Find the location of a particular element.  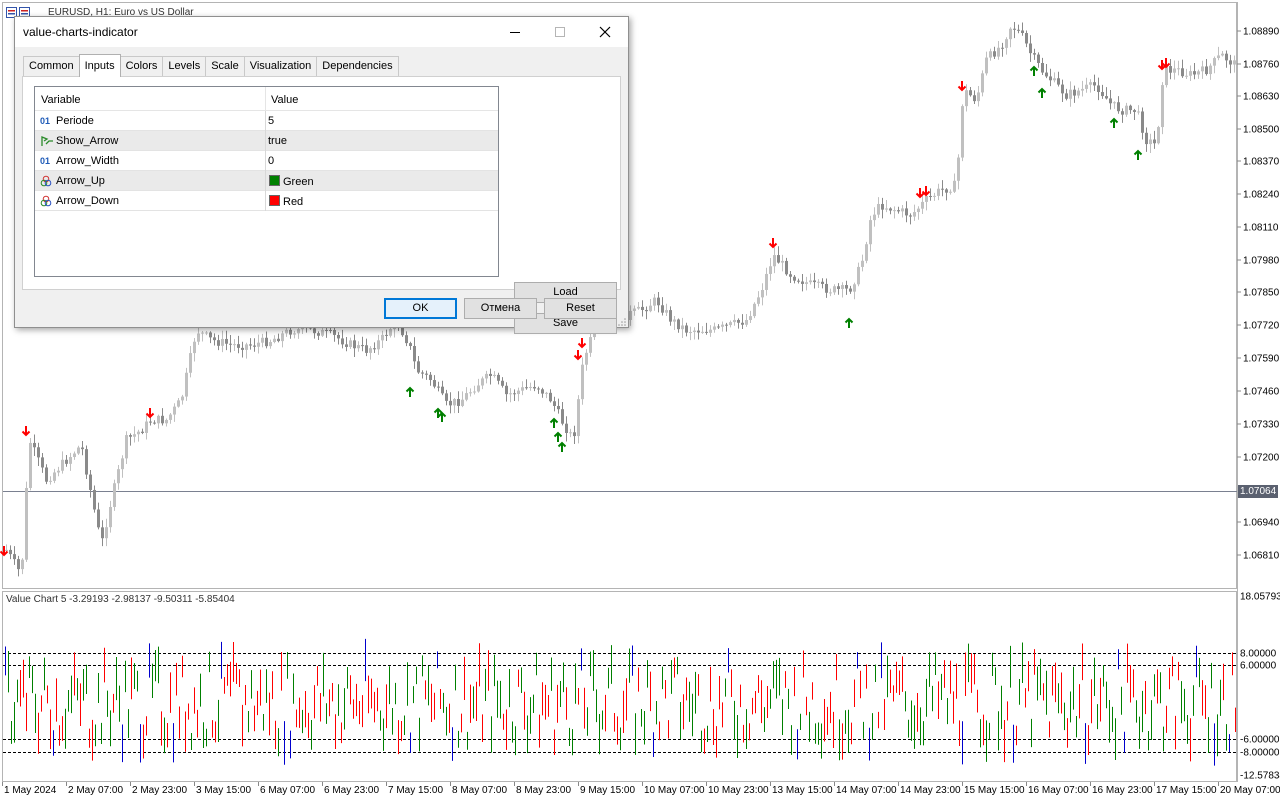

table-row: Arrow_Up Green is located at coordinates (266, 181).